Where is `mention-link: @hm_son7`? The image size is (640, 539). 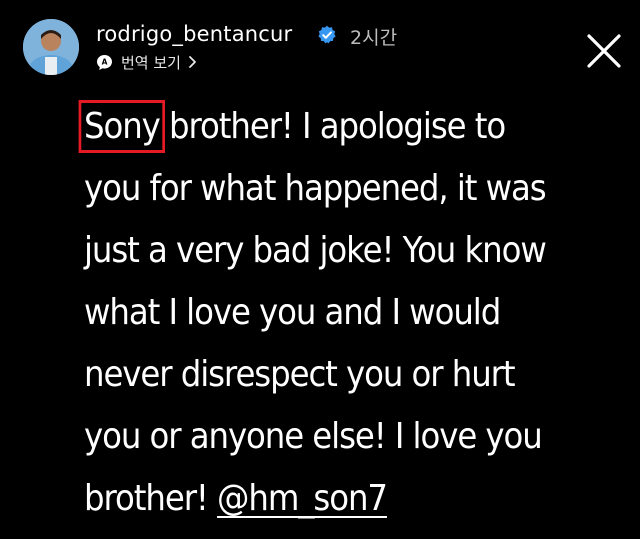 mention-link: @hm_son7 is located at coordinates (302, 498).